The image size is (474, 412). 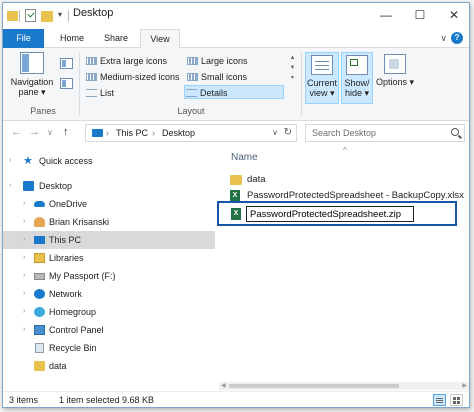 I want to click on recent-locations-icon: ∨, so click(x=50, y=132).